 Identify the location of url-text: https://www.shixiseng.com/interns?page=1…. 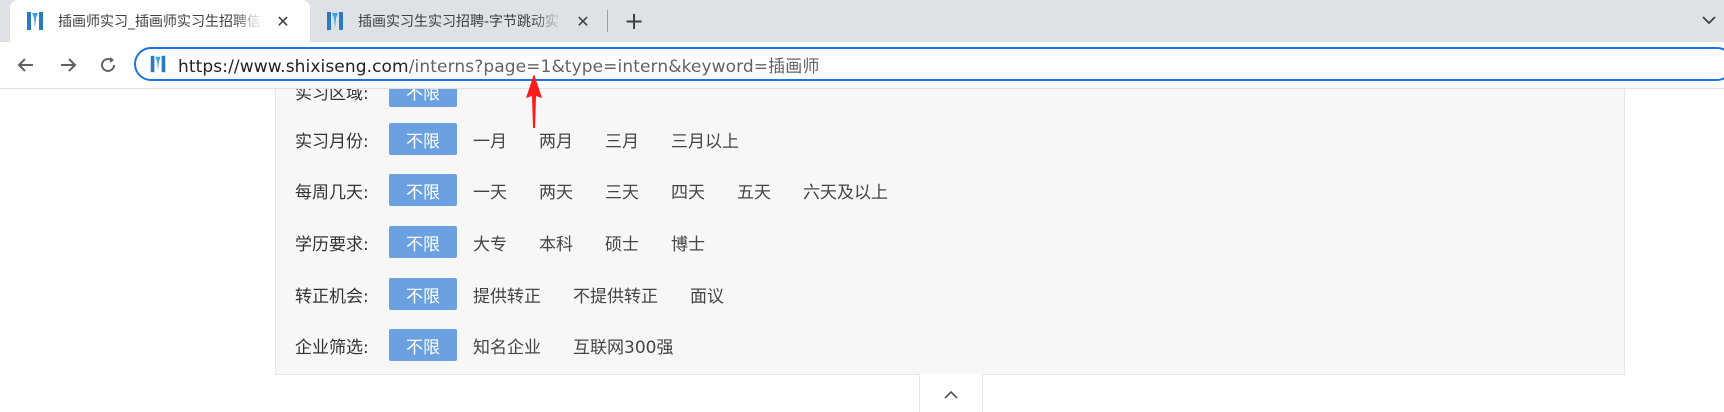
(498, 64).